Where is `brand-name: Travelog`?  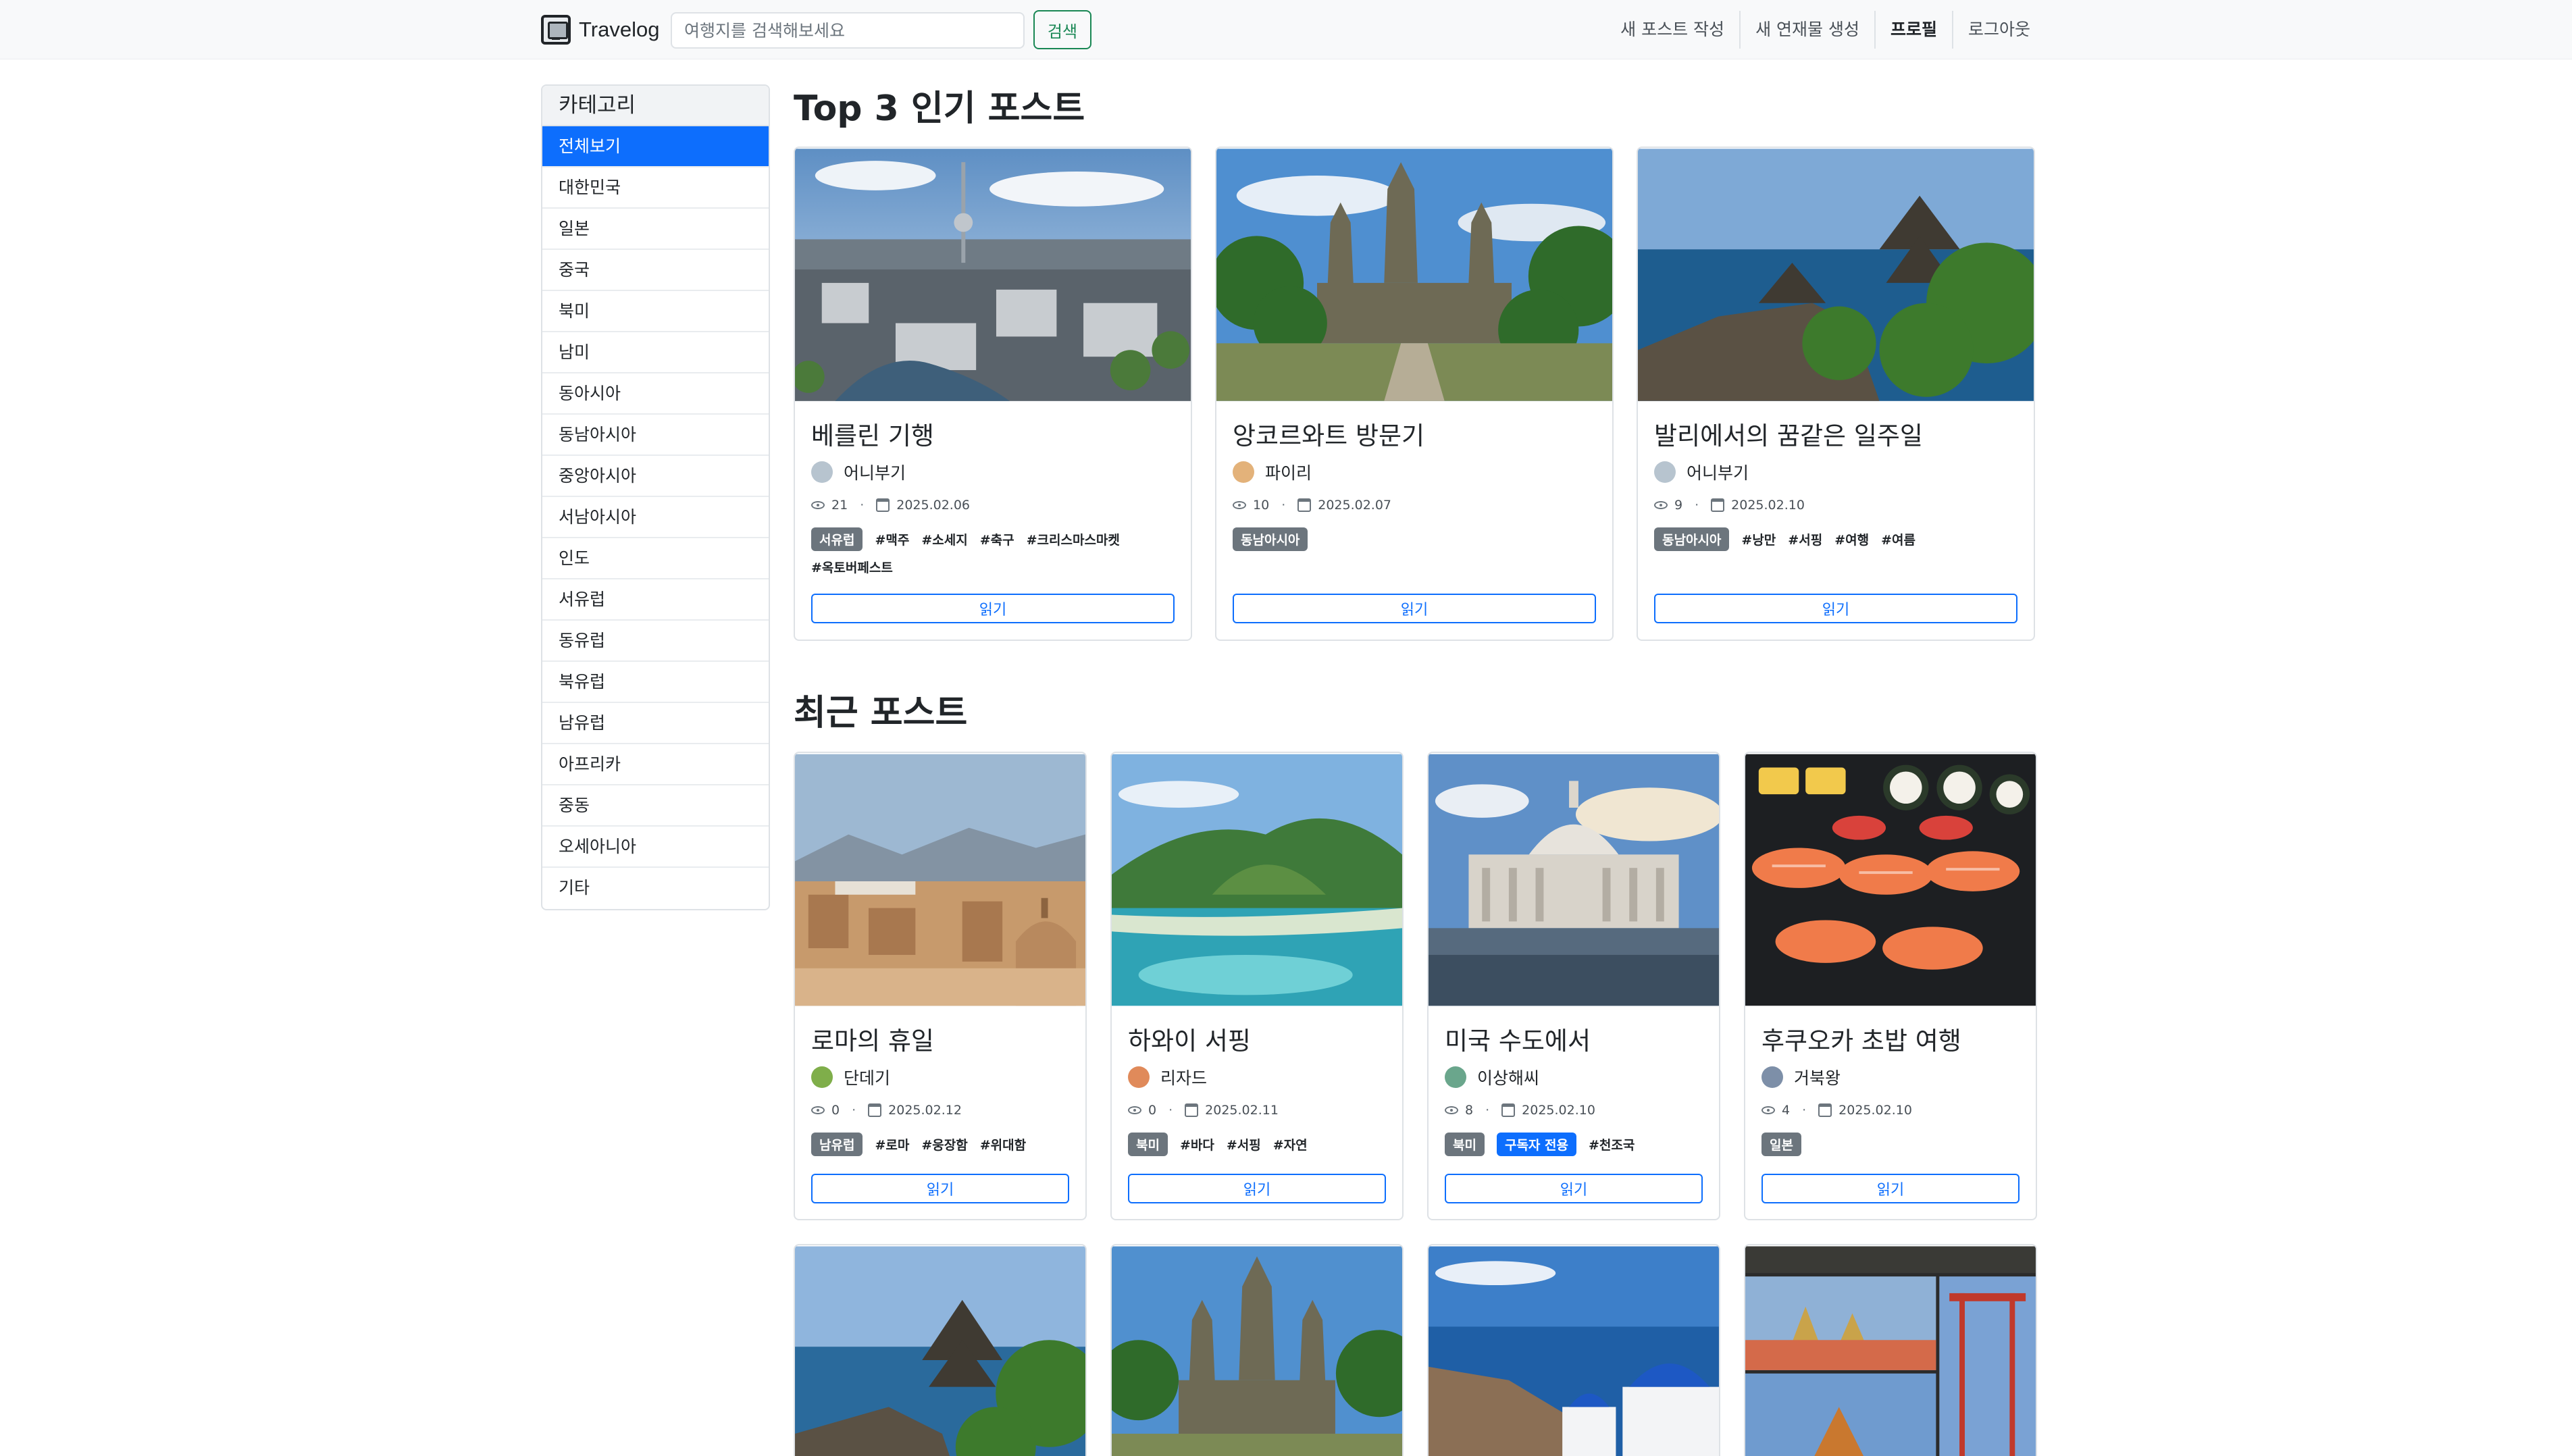
brand-name: Travelog is located at coordinates (619, 29).